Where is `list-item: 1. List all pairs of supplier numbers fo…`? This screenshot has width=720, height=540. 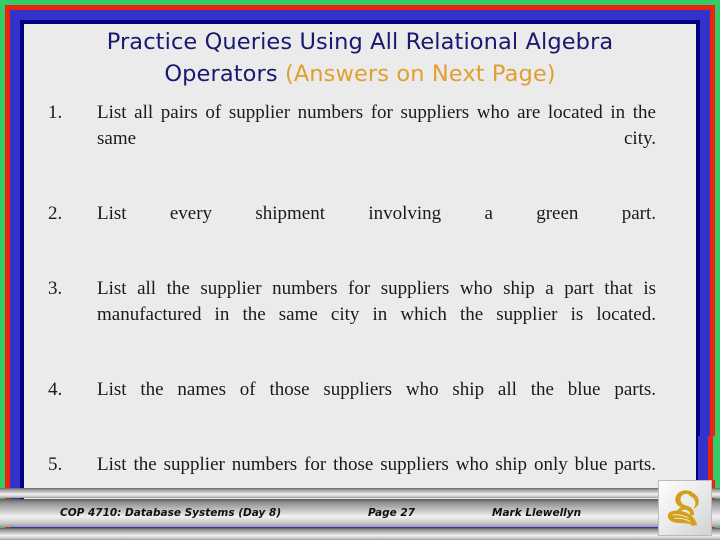
list-item: 1. List all pairs of supplier numbers fo… is located at coordinates (349, 139).